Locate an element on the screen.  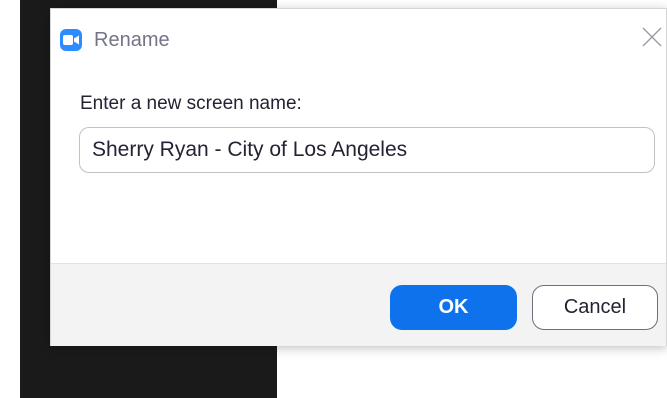
dialog-title: Rename is located at coordinates (132, 40).